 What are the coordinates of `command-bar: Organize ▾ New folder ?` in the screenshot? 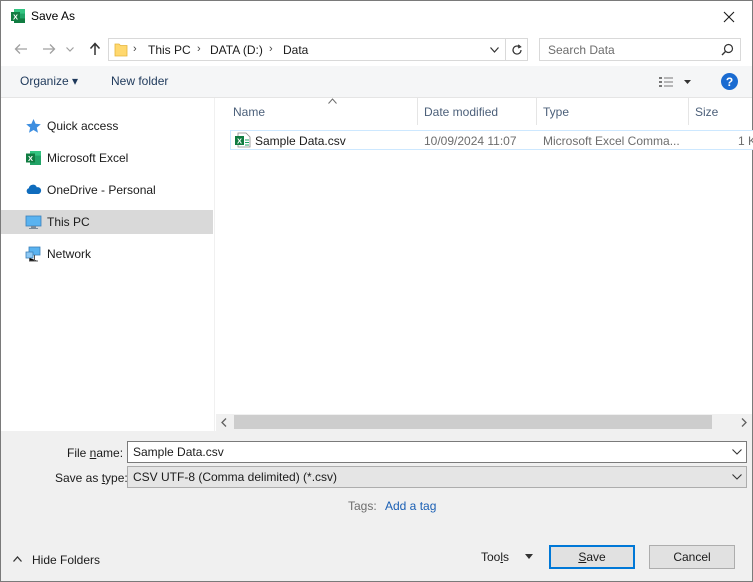 It's located at (376, 82).